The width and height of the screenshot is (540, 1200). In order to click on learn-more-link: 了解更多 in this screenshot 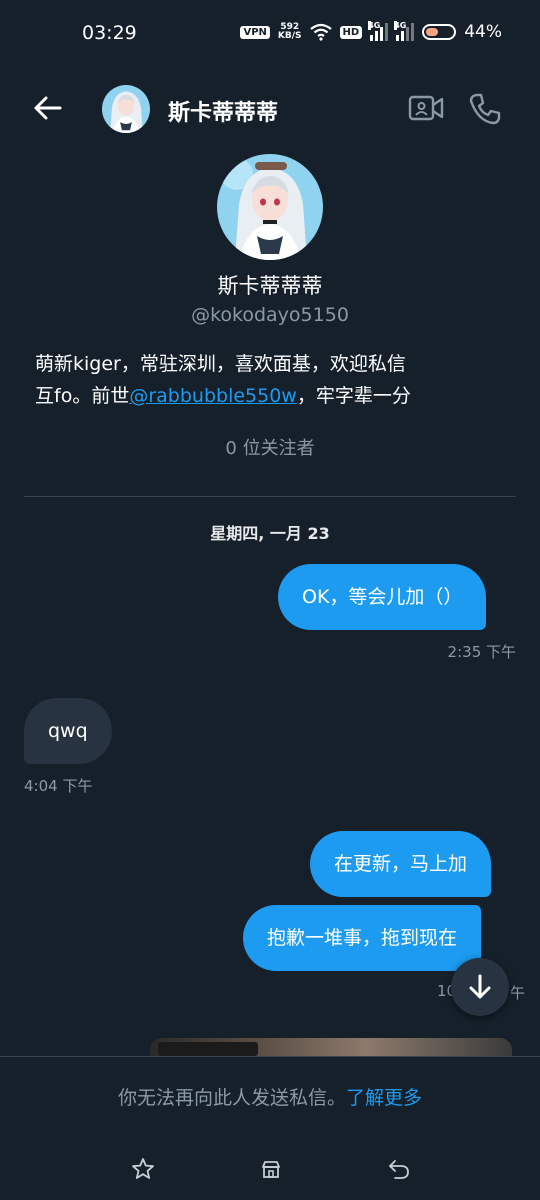, I will do `click(384, 1098)`.